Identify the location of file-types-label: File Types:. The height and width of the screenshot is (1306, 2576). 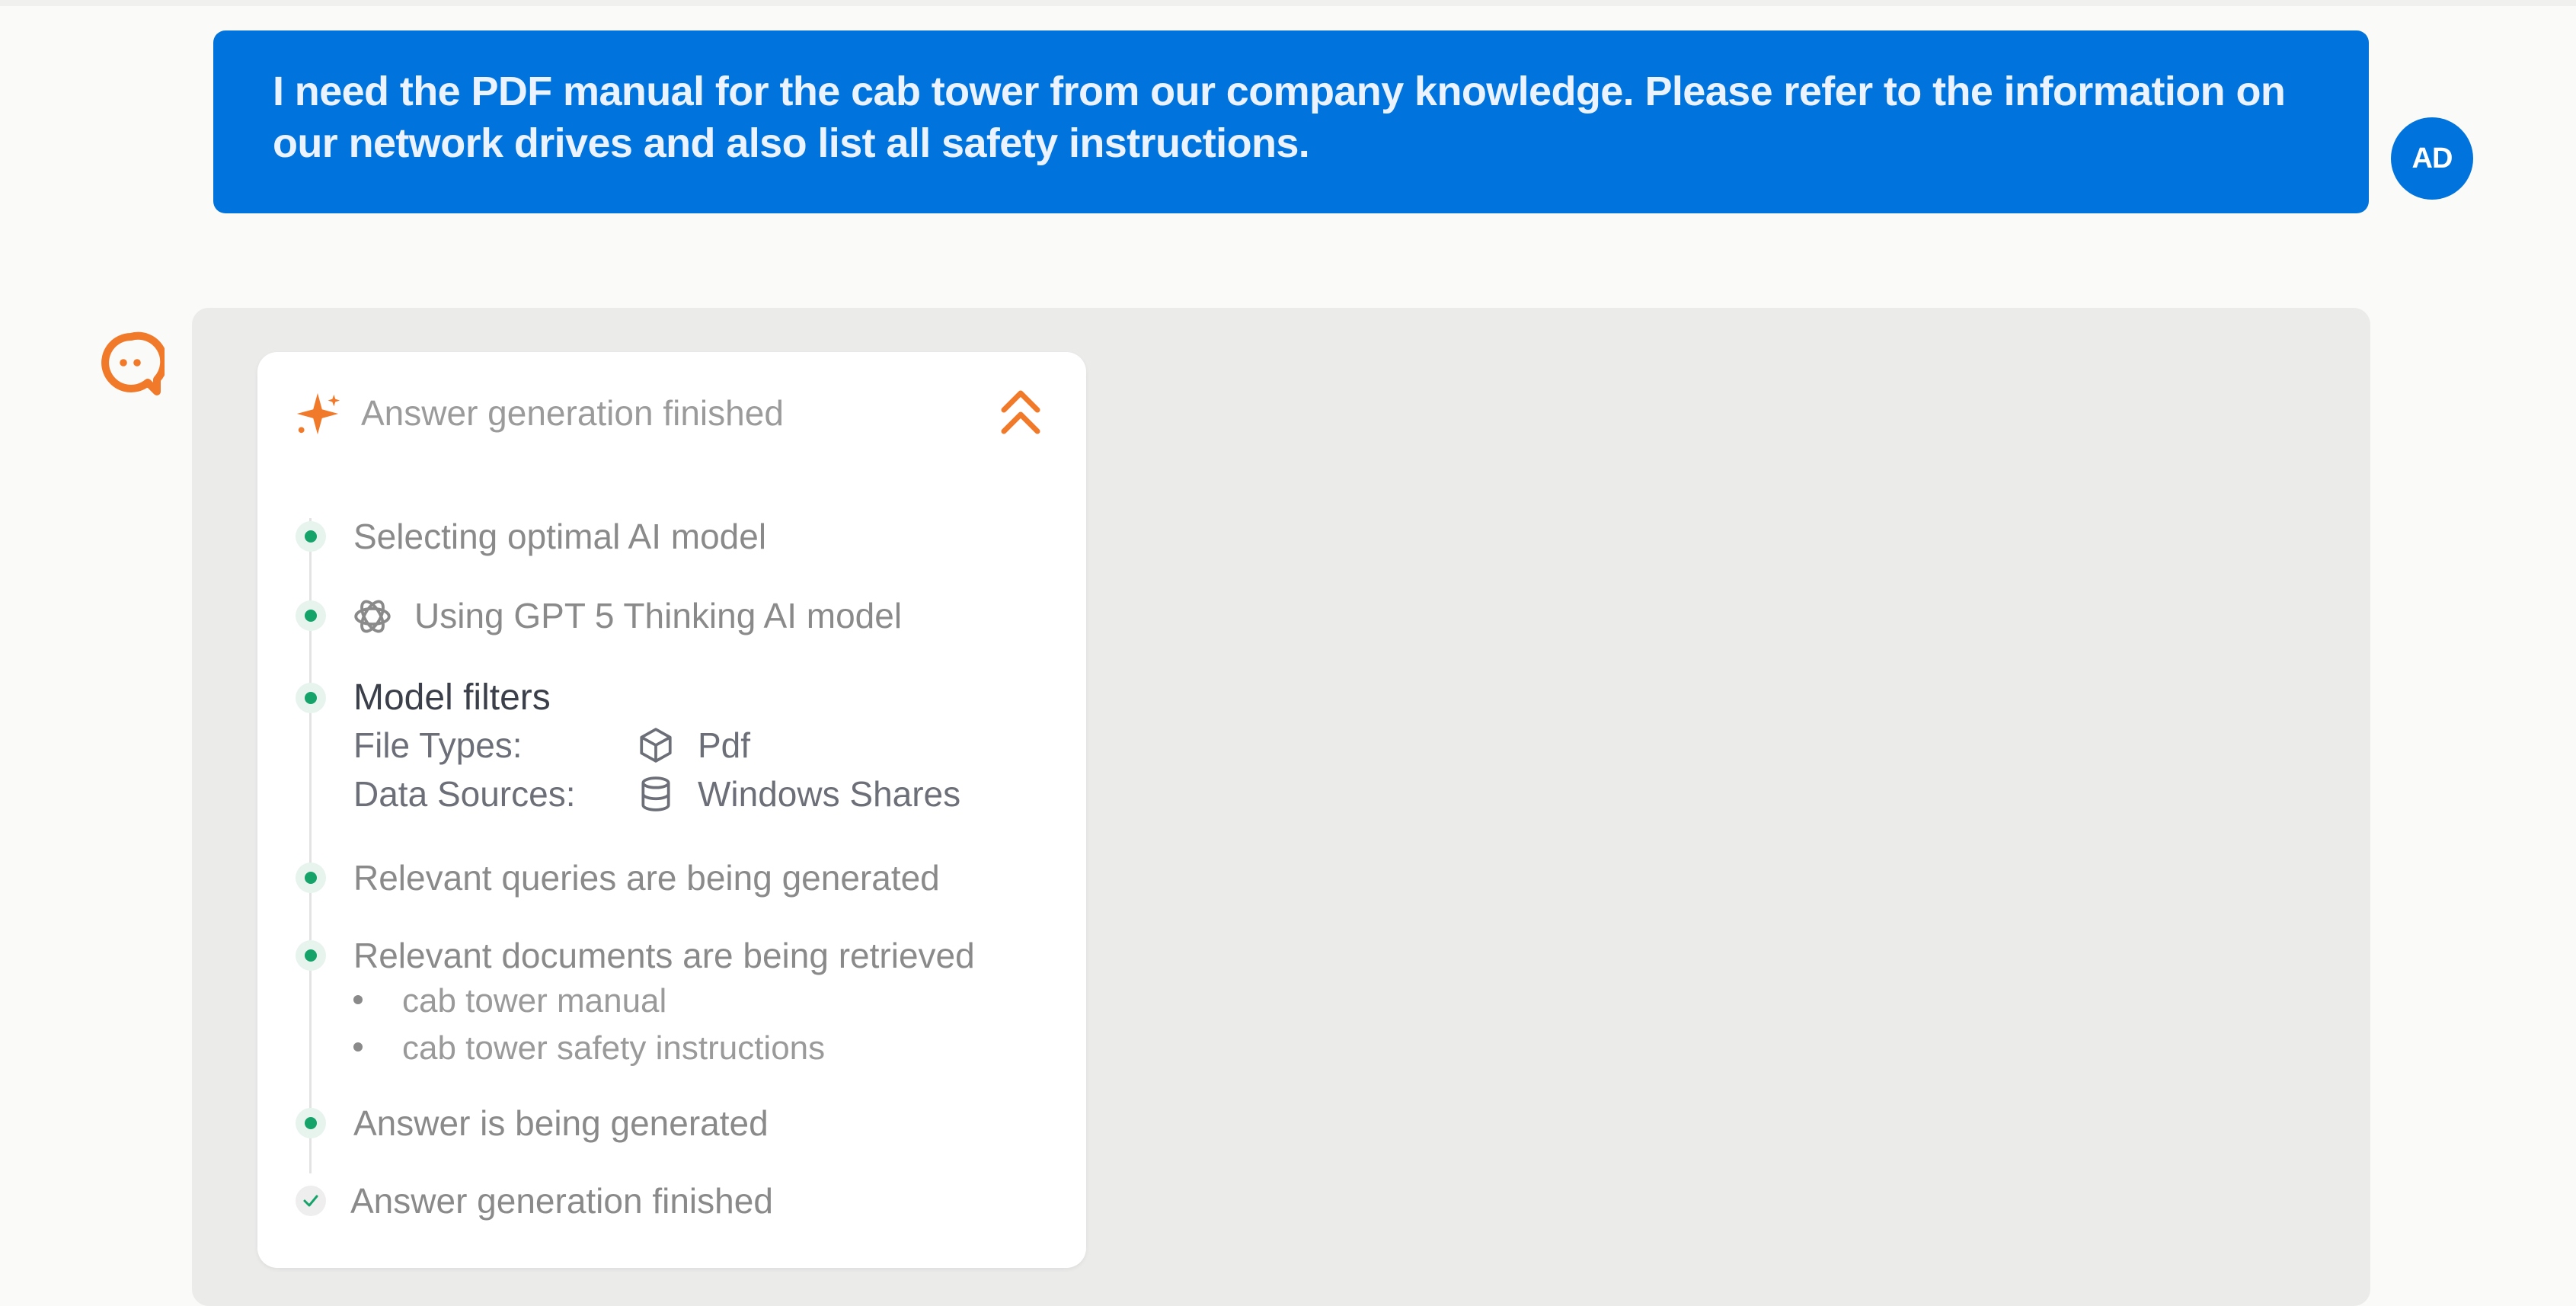
(438, 745).